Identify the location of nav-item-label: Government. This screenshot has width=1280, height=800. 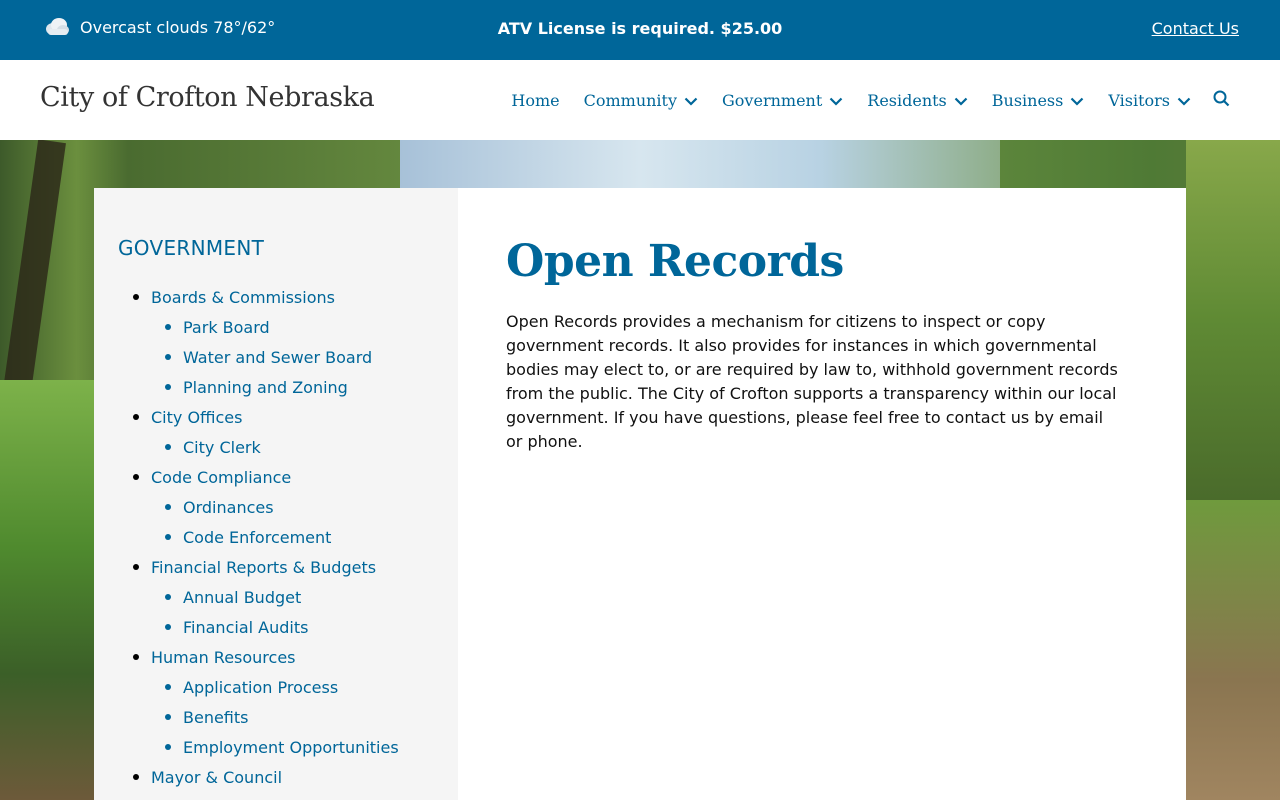
(772, 100).